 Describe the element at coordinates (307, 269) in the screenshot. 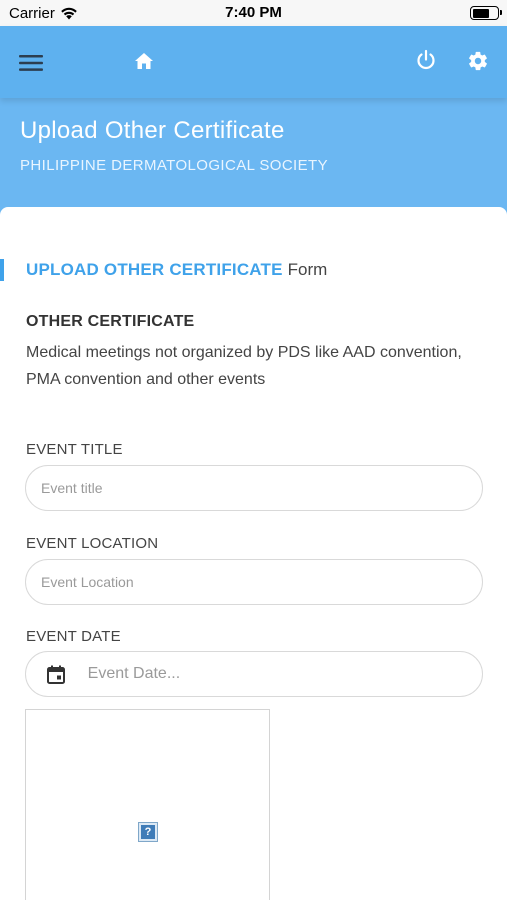

I see `form-heading-light: Form` at that location.